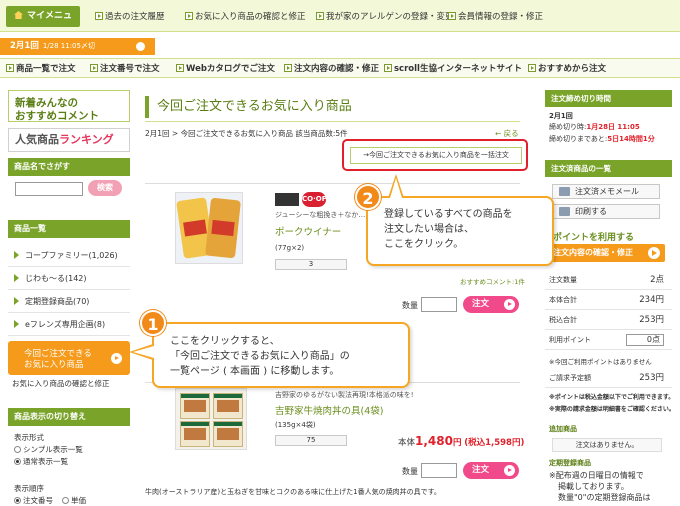  I want to click on page-title: 今回ご注文できるお気に入り商品, so click(332, 107).